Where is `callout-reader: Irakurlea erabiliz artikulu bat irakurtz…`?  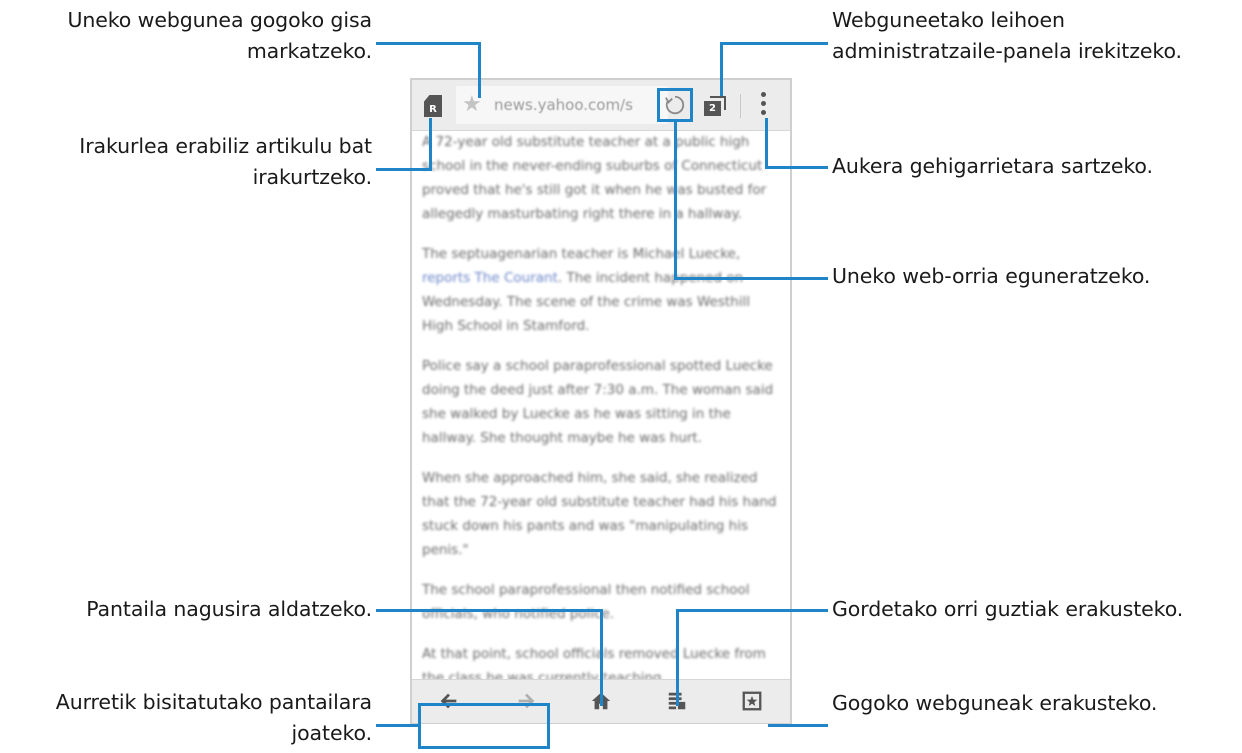
callout-reader: Irakurlea erabiliz artikulu bat irakurtz… is located at coordinates (225, 161).